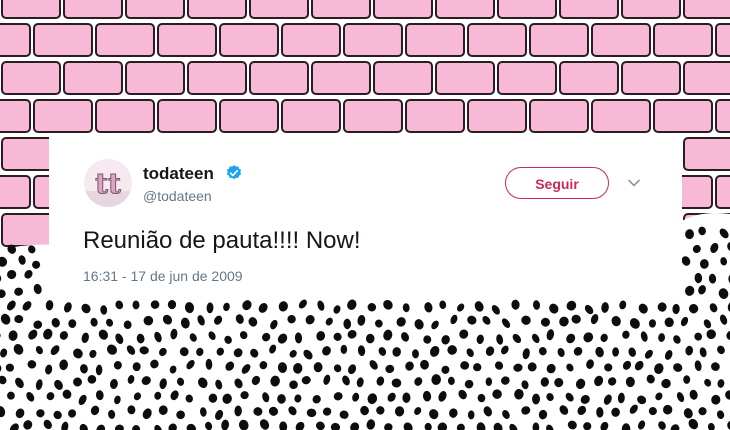 This screenshot has height=430, width=730. What do you see at coordinates (234, 172) in the screenshot?
I see `verified-badge-icon` at bounding box center [234, 172].